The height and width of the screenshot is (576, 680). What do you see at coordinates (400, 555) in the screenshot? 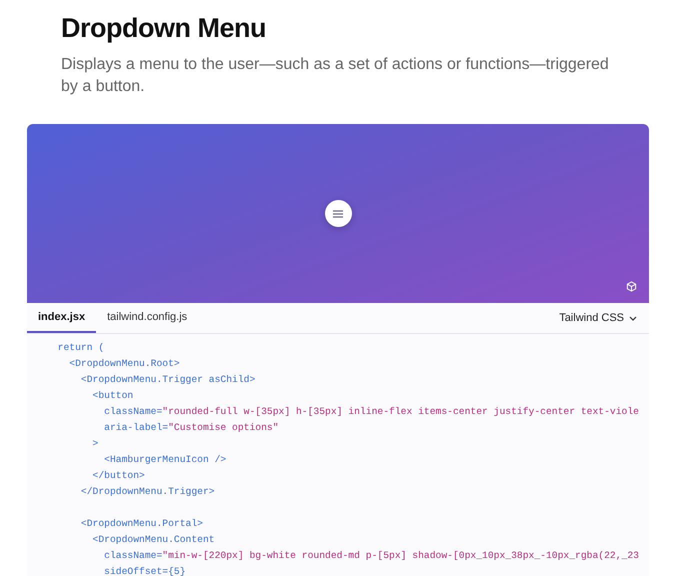
I see `code-string: "min-w-[220px] bg-white rounded-md p-[5px] shadow-[0px_10px_38px_-10px_rgba(22,_23` at bounding box center [400, 555].